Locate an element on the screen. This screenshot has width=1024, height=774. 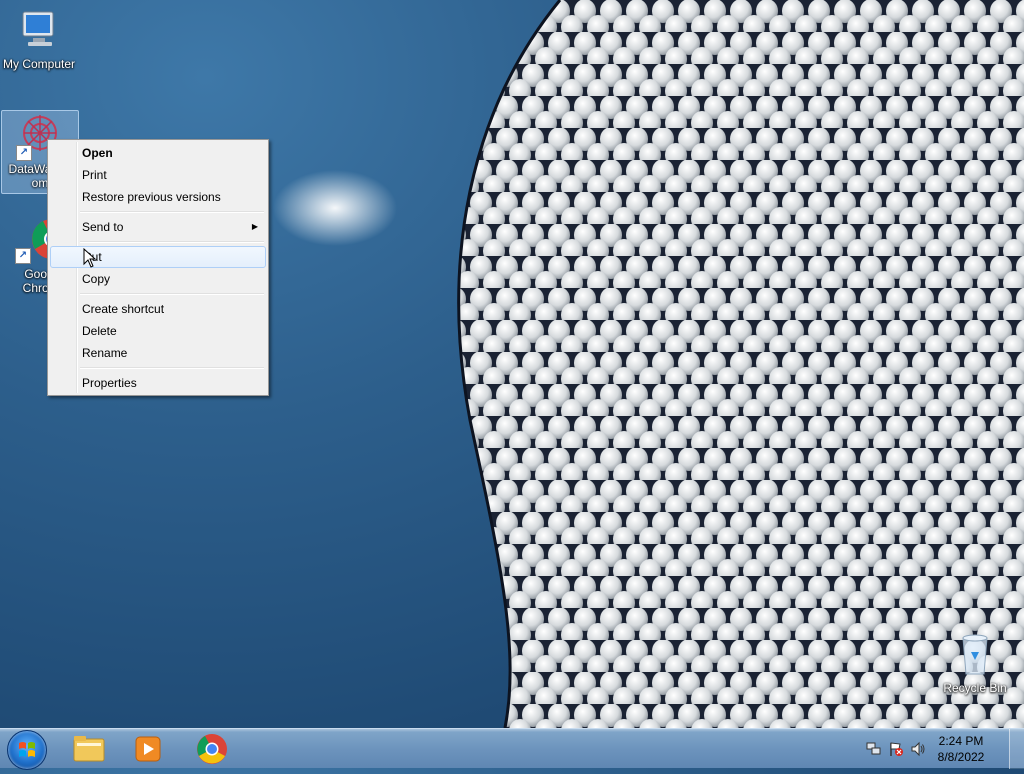
menu-item-delete: Delete is located at coordinates (158, 331).